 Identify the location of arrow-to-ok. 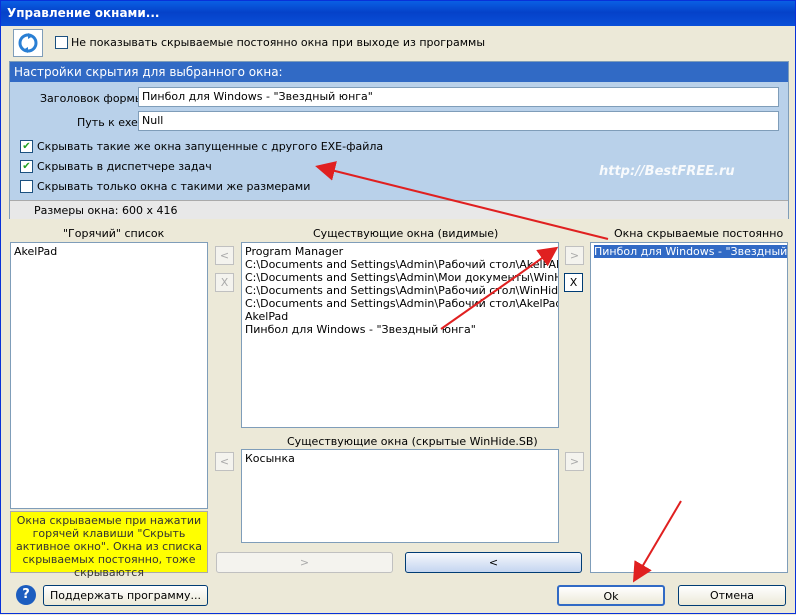
(657, 541).